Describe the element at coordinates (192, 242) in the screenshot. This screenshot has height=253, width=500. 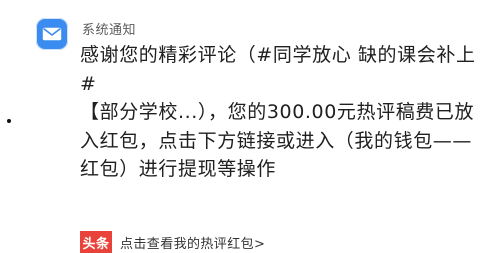
I see `view-red-packet-link-text: 点击查看我的热评红包>` at that location.